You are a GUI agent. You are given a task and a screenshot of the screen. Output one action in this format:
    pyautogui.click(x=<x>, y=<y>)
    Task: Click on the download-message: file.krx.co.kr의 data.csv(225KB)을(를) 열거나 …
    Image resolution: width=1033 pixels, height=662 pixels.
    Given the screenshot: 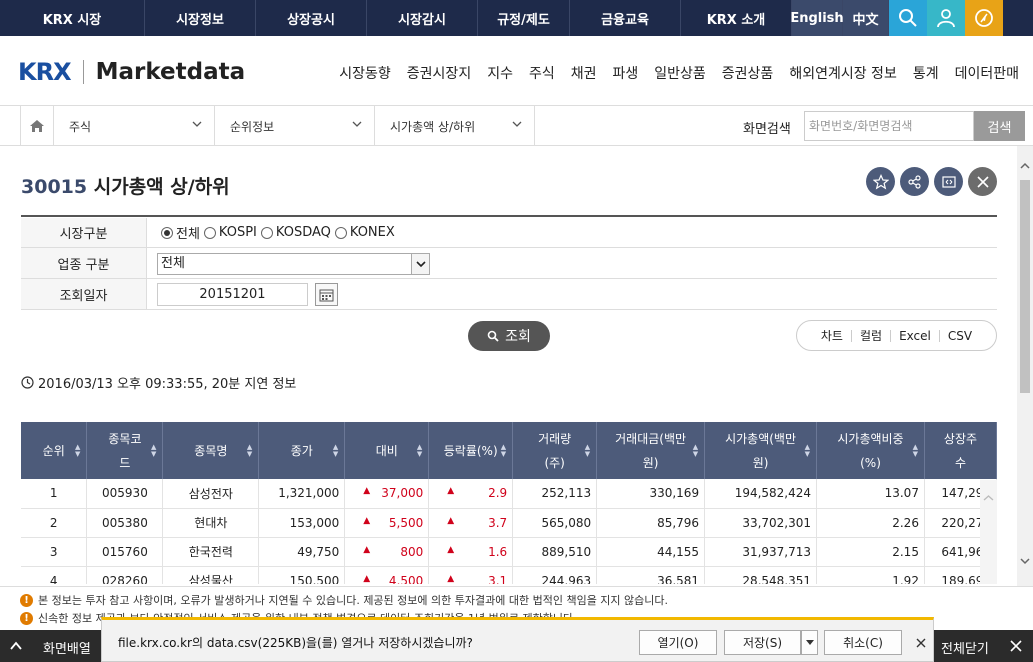 What is the action you would take?
    pyautogui.click(x=295, y=643)
    